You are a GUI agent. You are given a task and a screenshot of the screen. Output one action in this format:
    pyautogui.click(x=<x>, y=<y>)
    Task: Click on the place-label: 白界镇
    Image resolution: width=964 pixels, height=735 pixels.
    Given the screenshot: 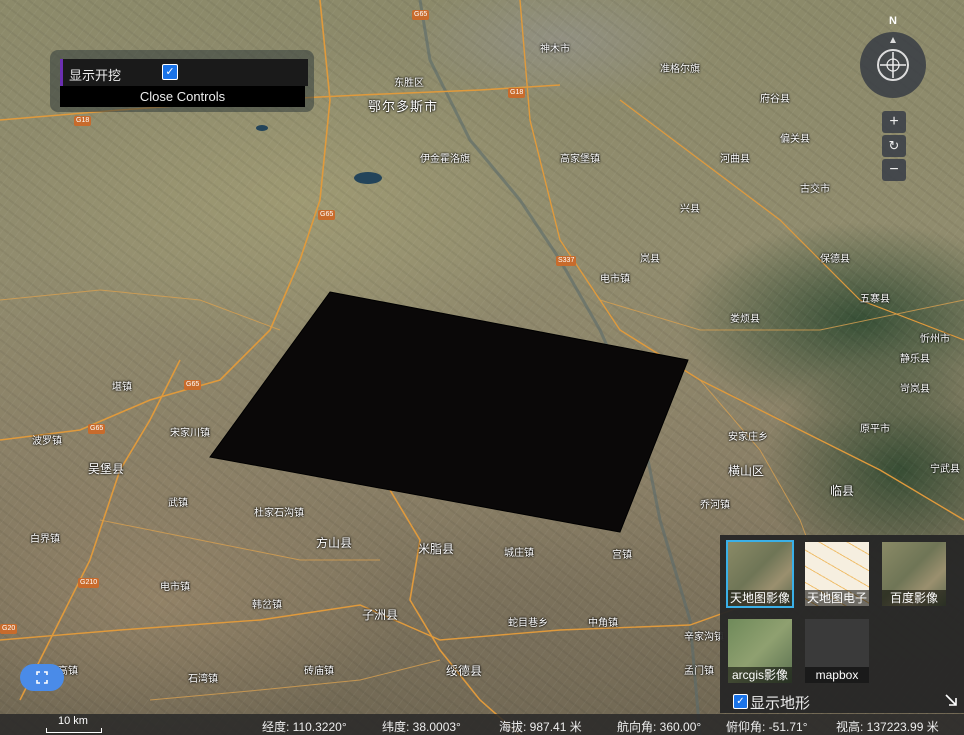 What is the action you would take?
    pyautogui.click(x=45, y=539)
    